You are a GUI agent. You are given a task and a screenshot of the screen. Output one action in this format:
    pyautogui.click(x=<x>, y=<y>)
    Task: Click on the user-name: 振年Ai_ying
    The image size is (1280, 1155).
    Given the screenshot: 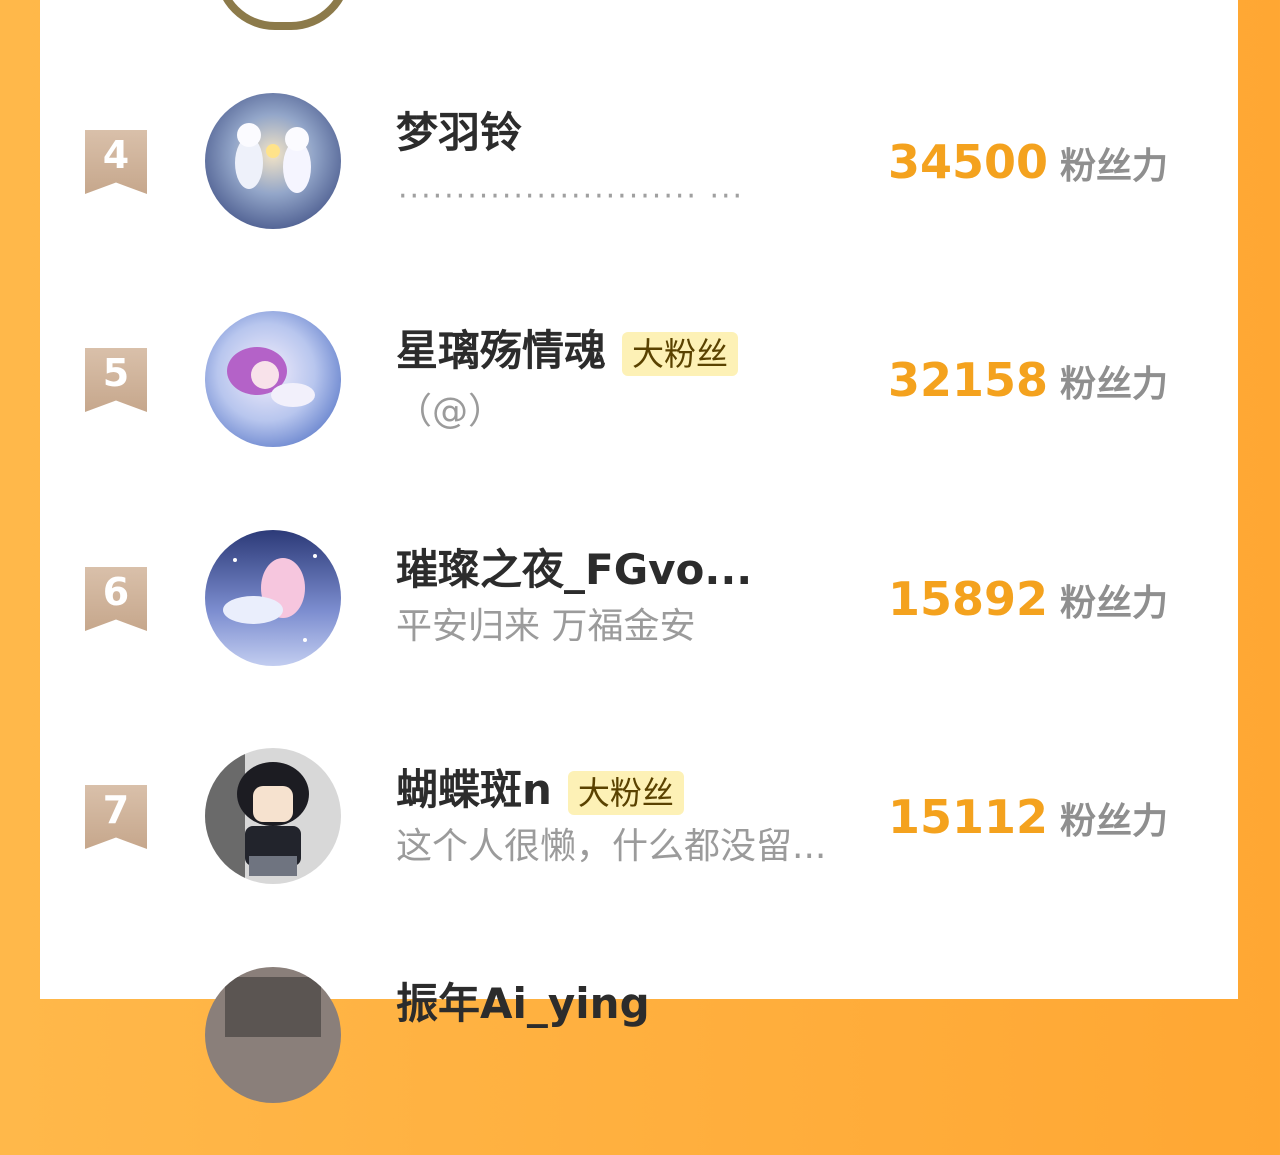 What is the action you would take?
    pyautogui.click(x=523, y=1004)
    